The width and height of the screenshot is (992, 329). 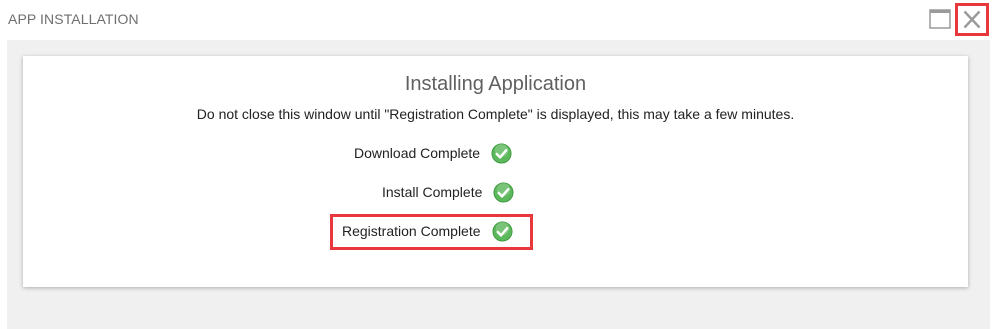 I want to click on step-label: Download Complete, so click(x=417, y=153).